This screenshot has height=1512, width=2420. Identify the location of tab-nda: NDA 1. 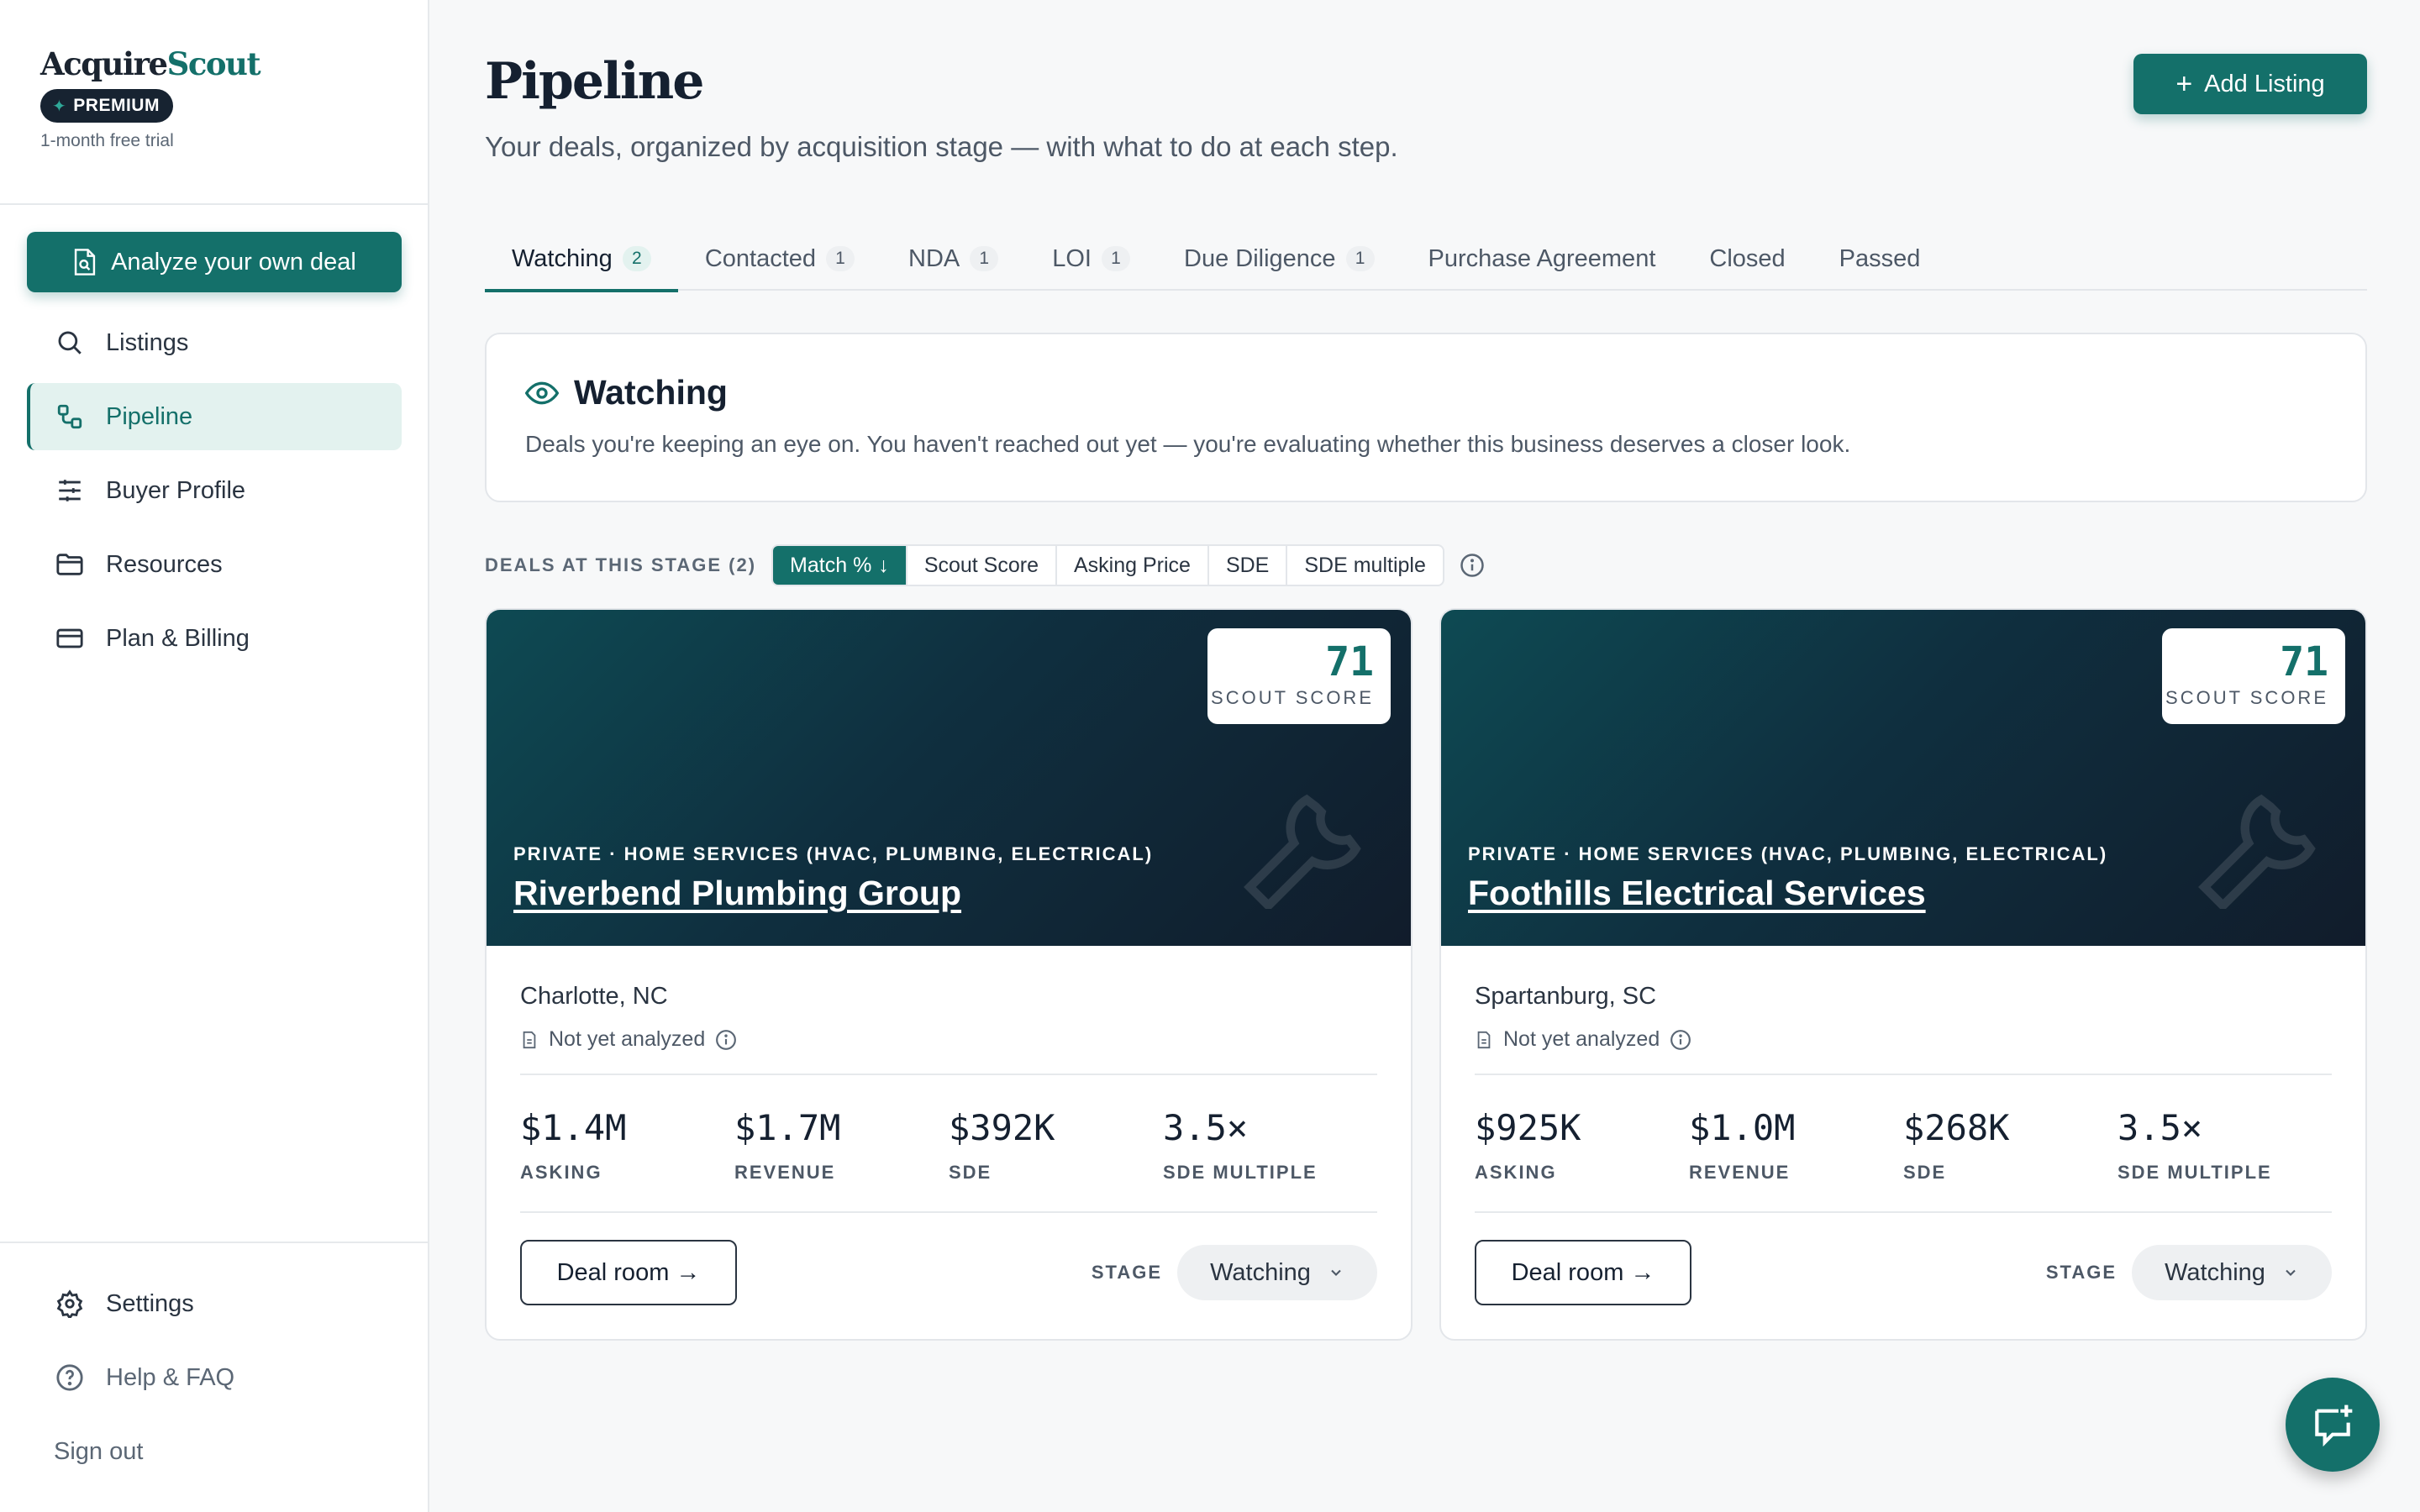
(953, 259).